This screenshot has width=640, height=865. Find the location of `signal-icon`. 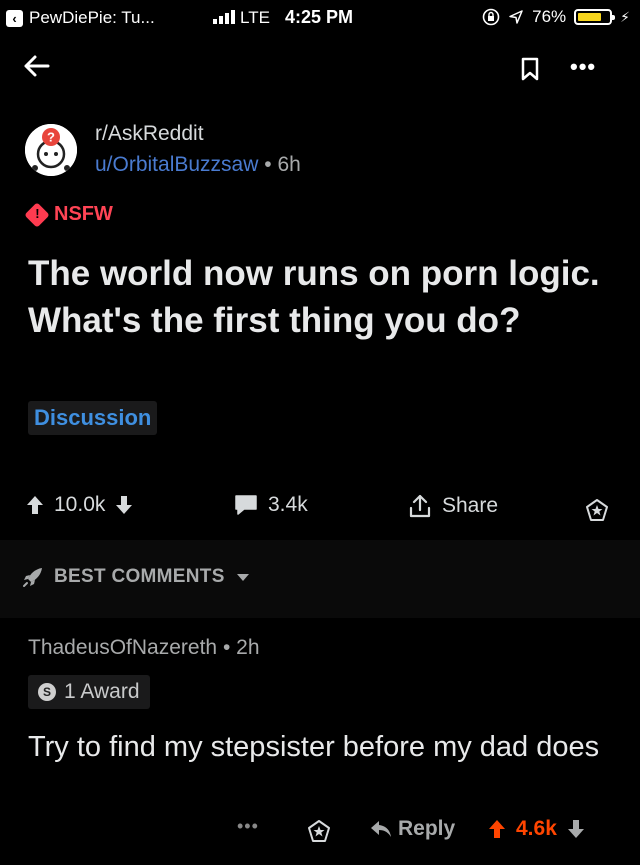

signal-icon is located at coordinates (224, 16).